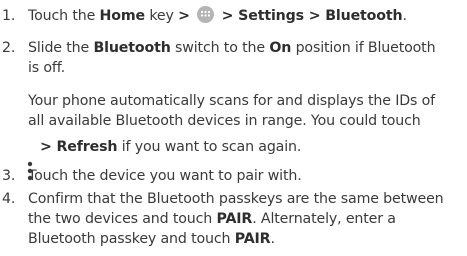  I want to click on step-number: 4., so click(9, 199).